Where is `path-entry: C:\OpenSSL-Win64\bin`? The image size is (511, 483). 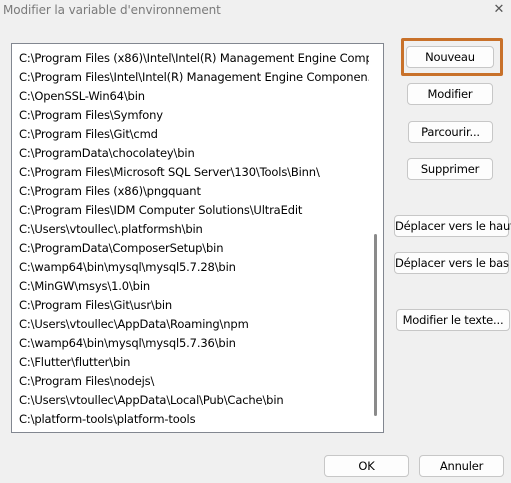 path-entry: C:\OpenSSL-Win64\bin is located at coordinates (191, 96).